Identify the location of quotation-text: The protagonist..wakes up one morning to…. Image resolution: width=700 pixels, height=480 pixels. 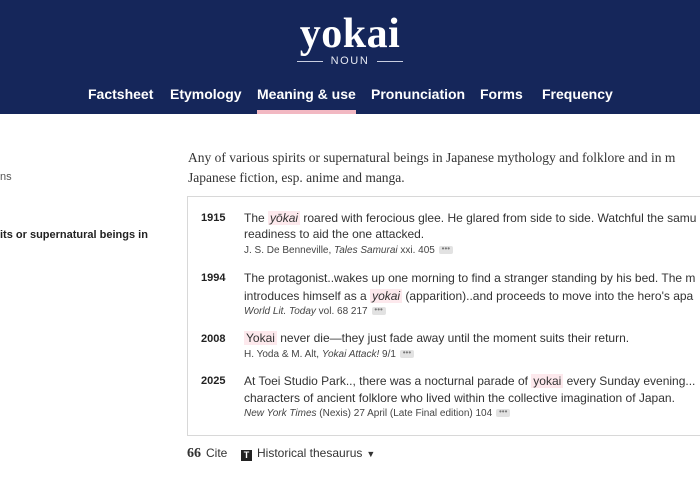
(470, 278).